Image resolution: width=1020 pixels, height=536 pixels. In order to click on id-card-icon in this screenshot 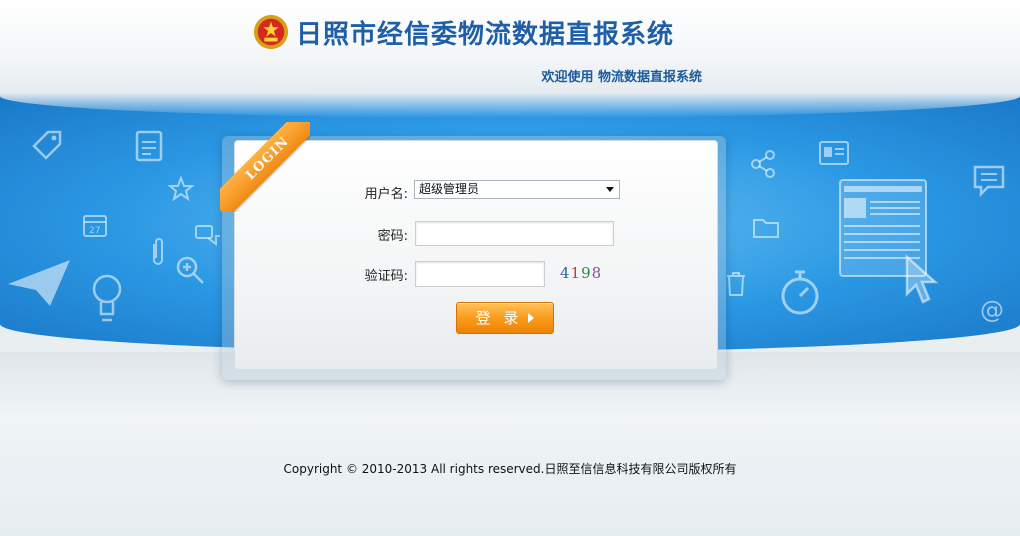, I will do `click(834, 153)`.